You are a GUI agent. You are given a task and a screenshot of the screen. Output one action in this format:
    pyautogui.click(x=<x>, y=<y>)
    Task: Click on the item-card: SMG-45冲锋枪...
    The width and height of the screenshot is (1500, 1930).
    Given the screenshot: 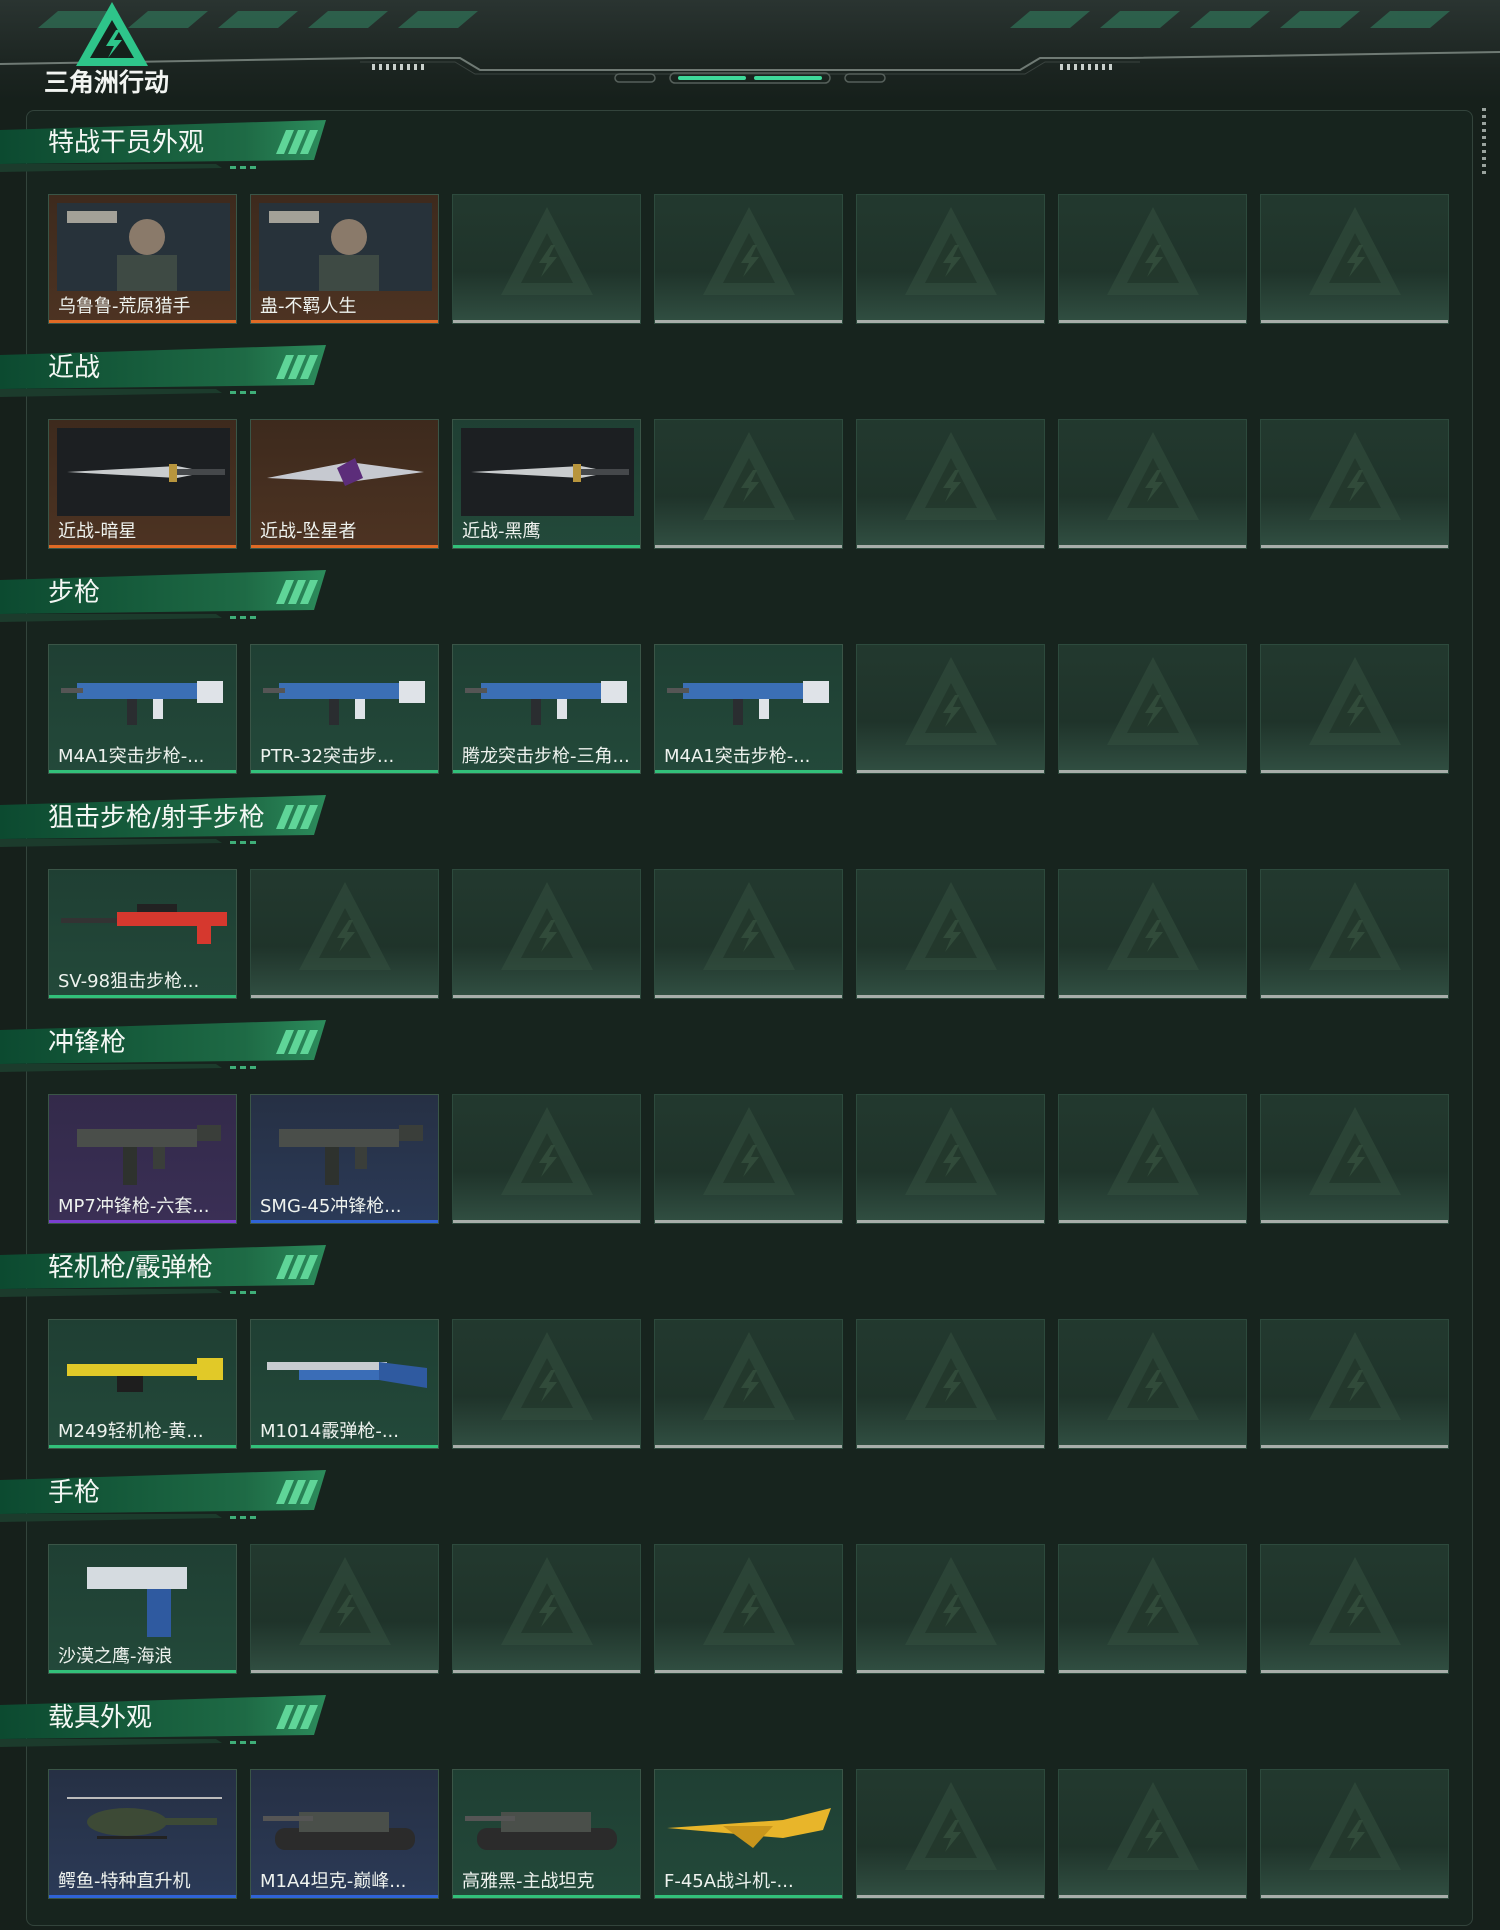 What is the action you would take?
    pyautogui.click(x=344, y=1159)
    